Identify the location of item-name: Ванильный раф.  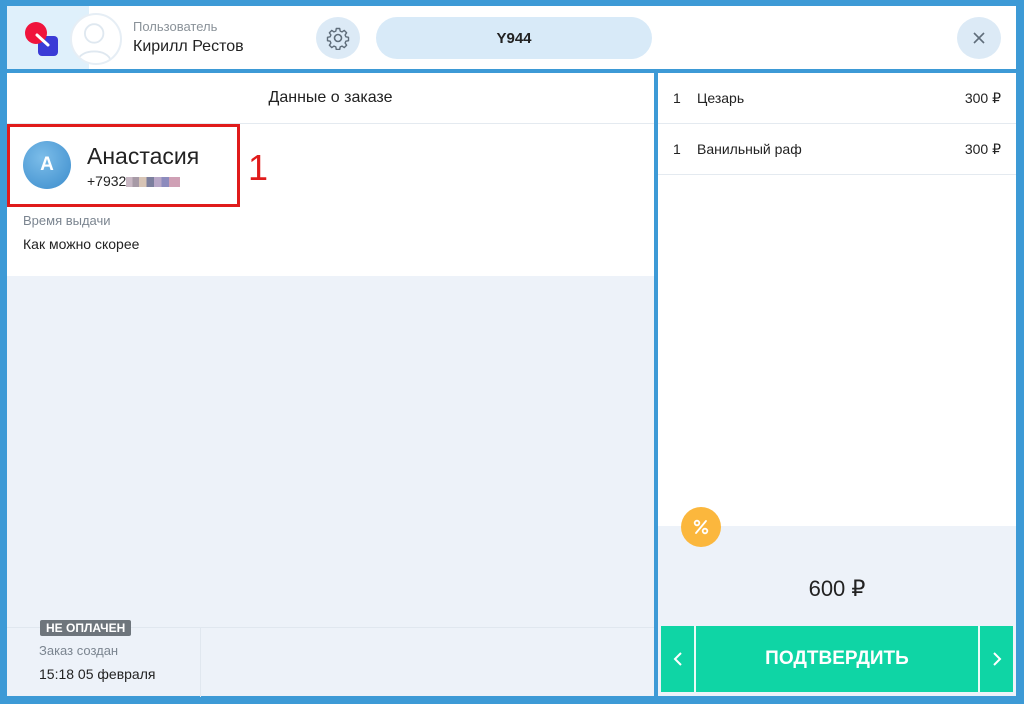
(749, 149).